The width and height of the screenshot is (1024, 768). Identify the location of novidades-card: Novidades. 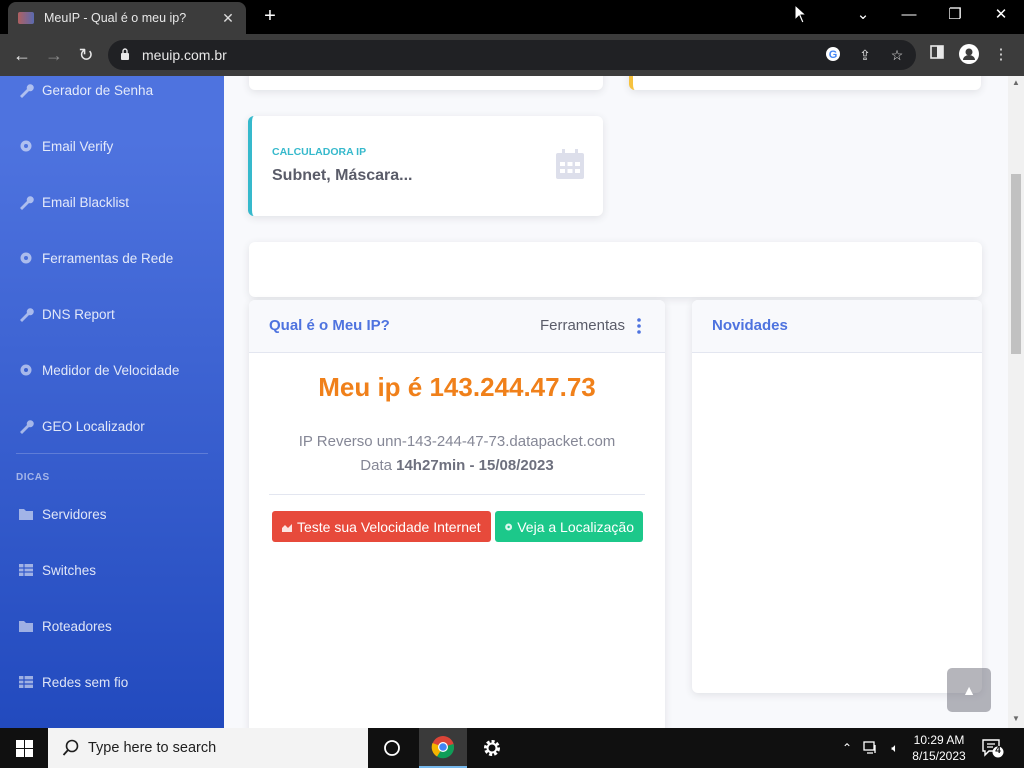
(837, 496).